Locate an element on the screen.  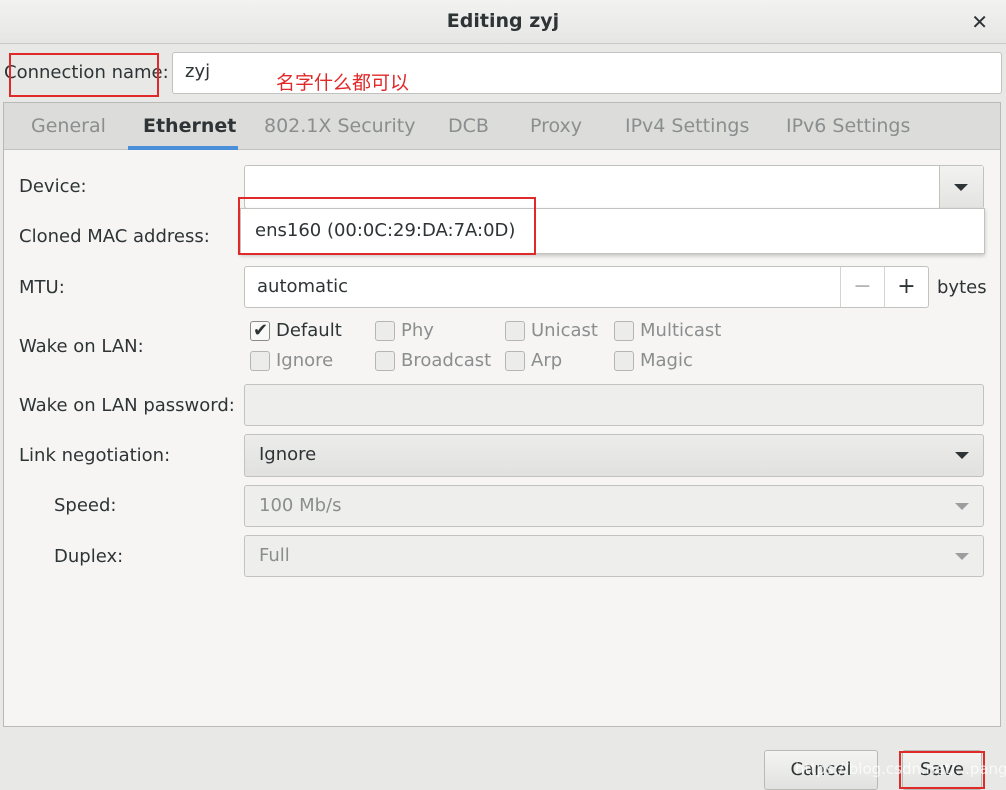
wol-label: Wake on LAN: is located at coordinates (81, 346).